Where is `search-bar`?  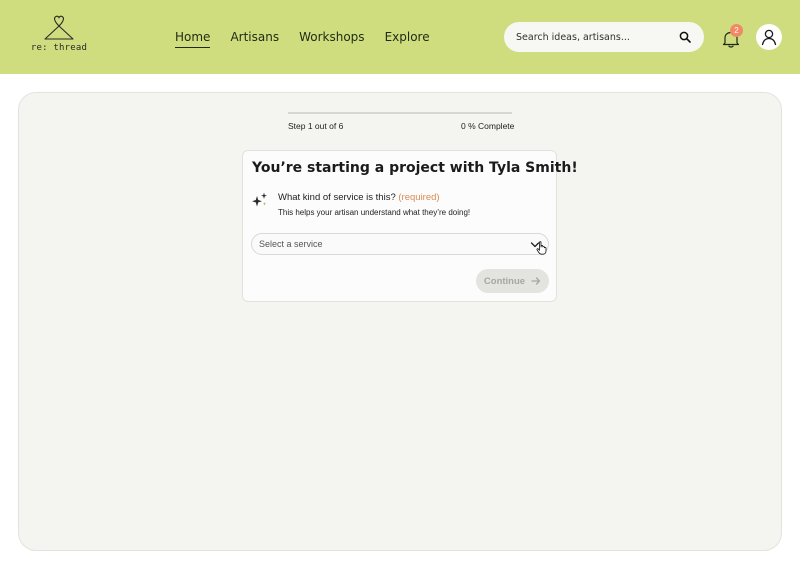 search-bar is located at coordinates (604, 37).